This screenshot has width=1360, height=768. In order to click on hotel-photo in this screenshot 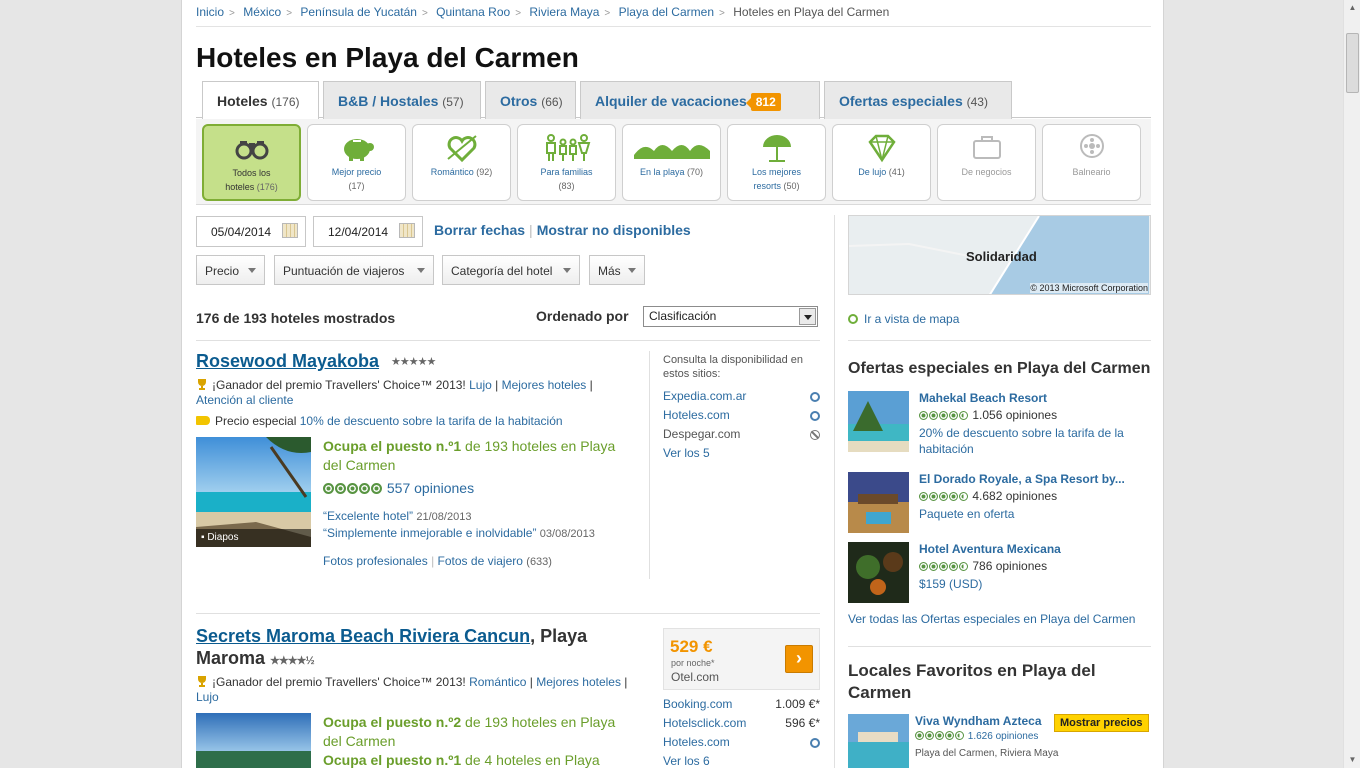, I will do `click(253, 740)`.